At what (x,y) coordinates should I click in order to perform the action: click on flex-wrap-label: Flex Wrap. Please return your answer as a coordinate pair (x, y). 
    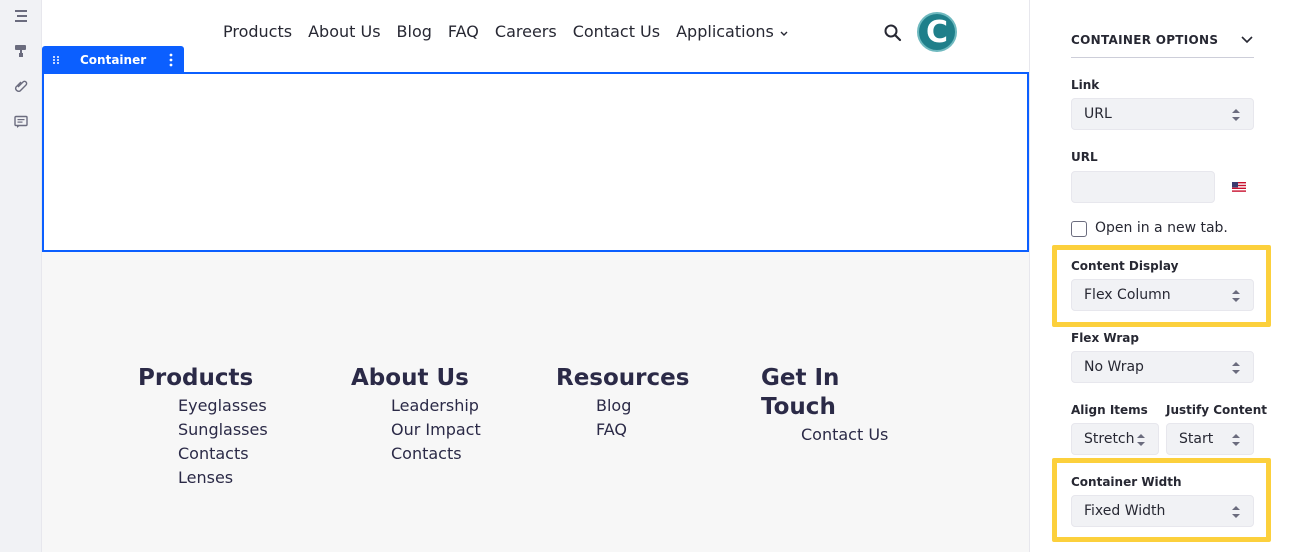
    Looking at the image, I should click on (1105, 338).